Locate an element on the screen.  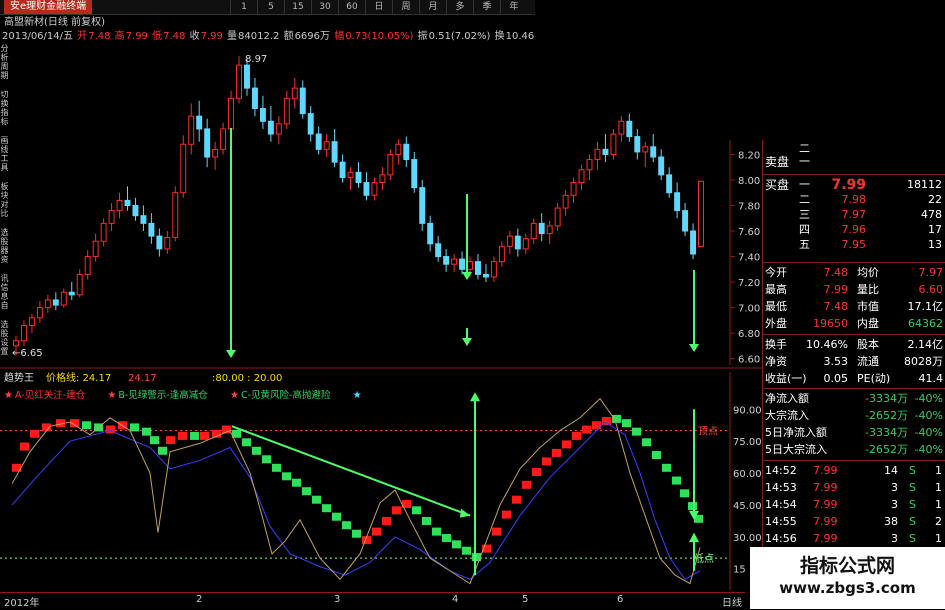
tick-time: 14:54 is located at coordinates (781, 504).